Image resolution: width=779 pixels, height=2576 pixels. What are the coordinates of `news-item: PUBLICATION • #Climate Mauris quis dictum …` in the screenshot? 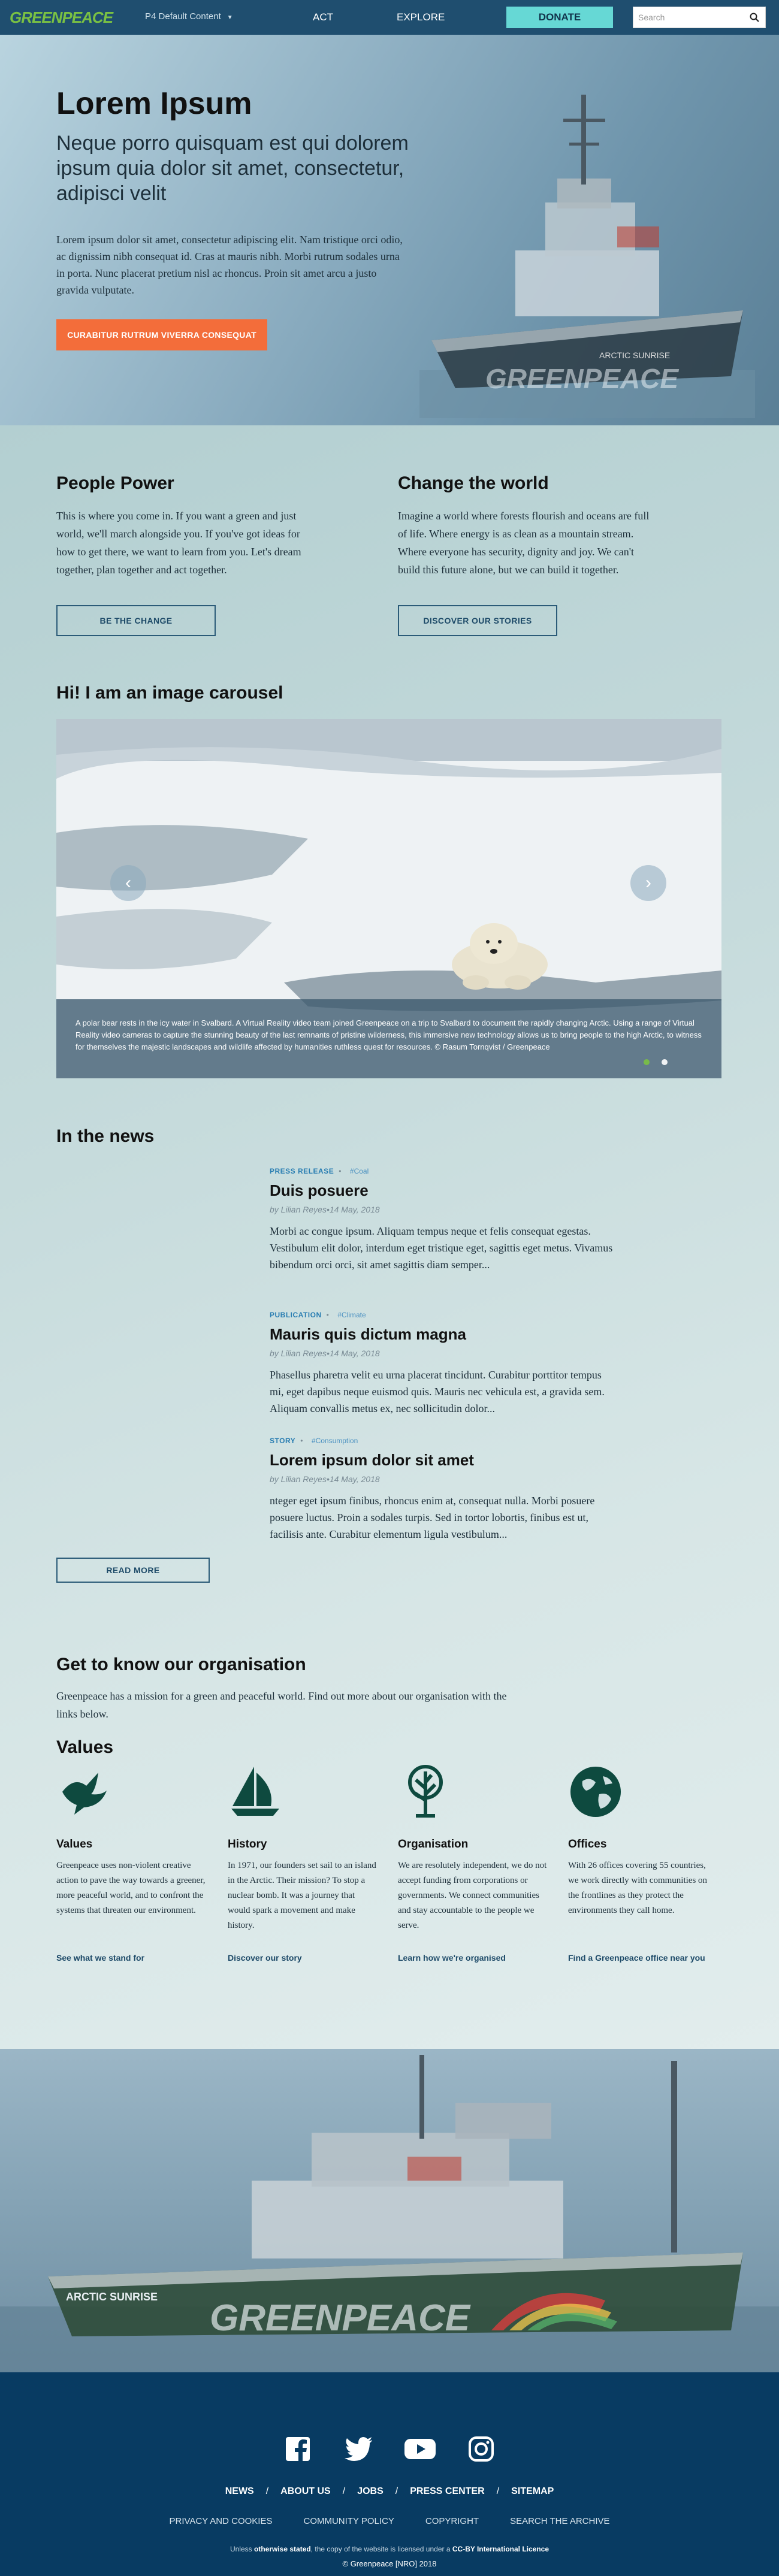 It's located at (444, 1364).